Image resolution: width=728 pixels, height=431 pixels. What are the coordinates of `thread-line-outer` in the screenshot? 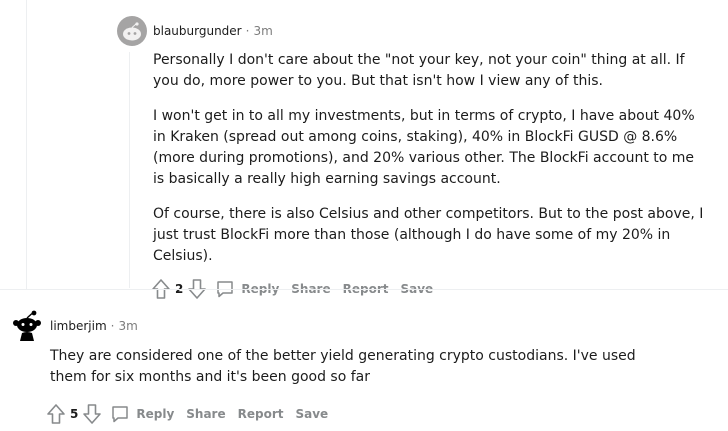 It's located at (26, 144).